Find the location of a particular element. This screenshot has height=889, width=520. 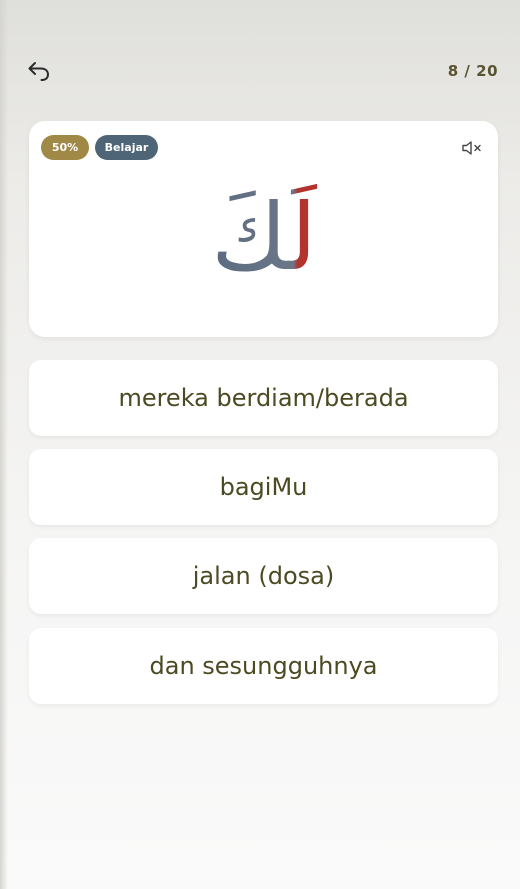

answer-option-4: dan sesungguhnya is located at coordinates (263, 666).